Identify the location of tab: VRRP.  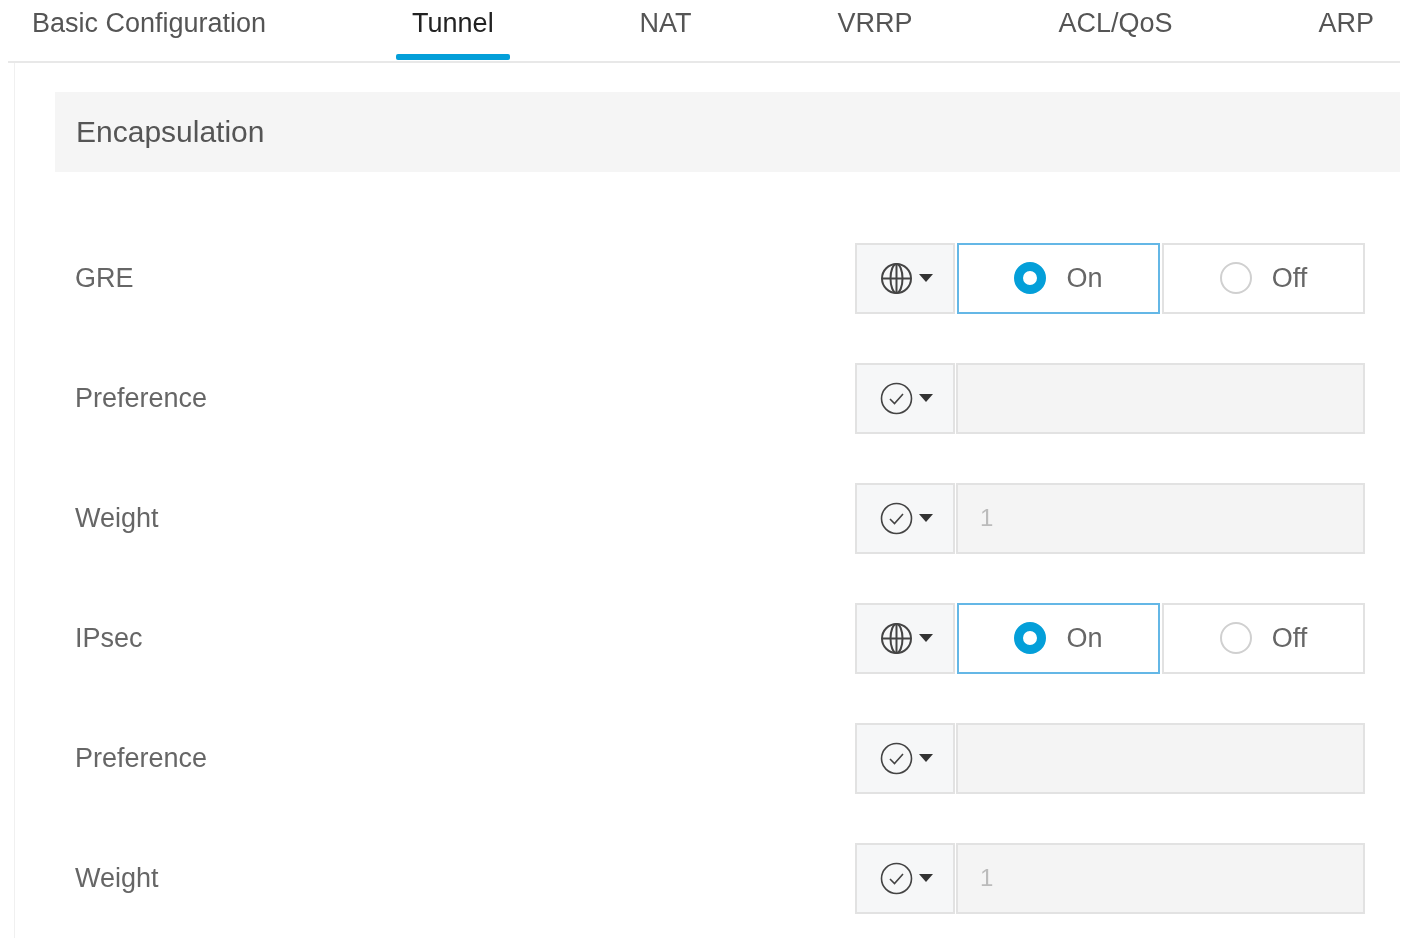
(875, 30).